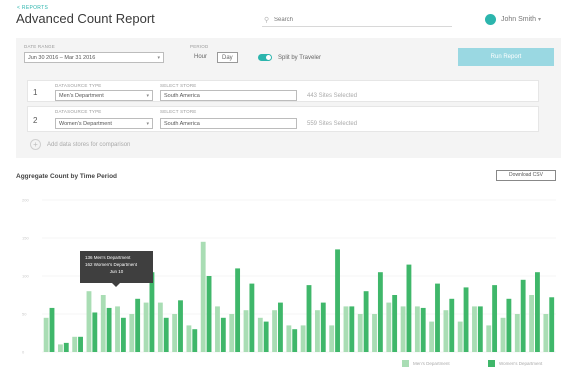 The image size is (561, 369). Describe the element at coordinates (265, 57) in the screenshot. I see `split-traveler-toggle` at that location.